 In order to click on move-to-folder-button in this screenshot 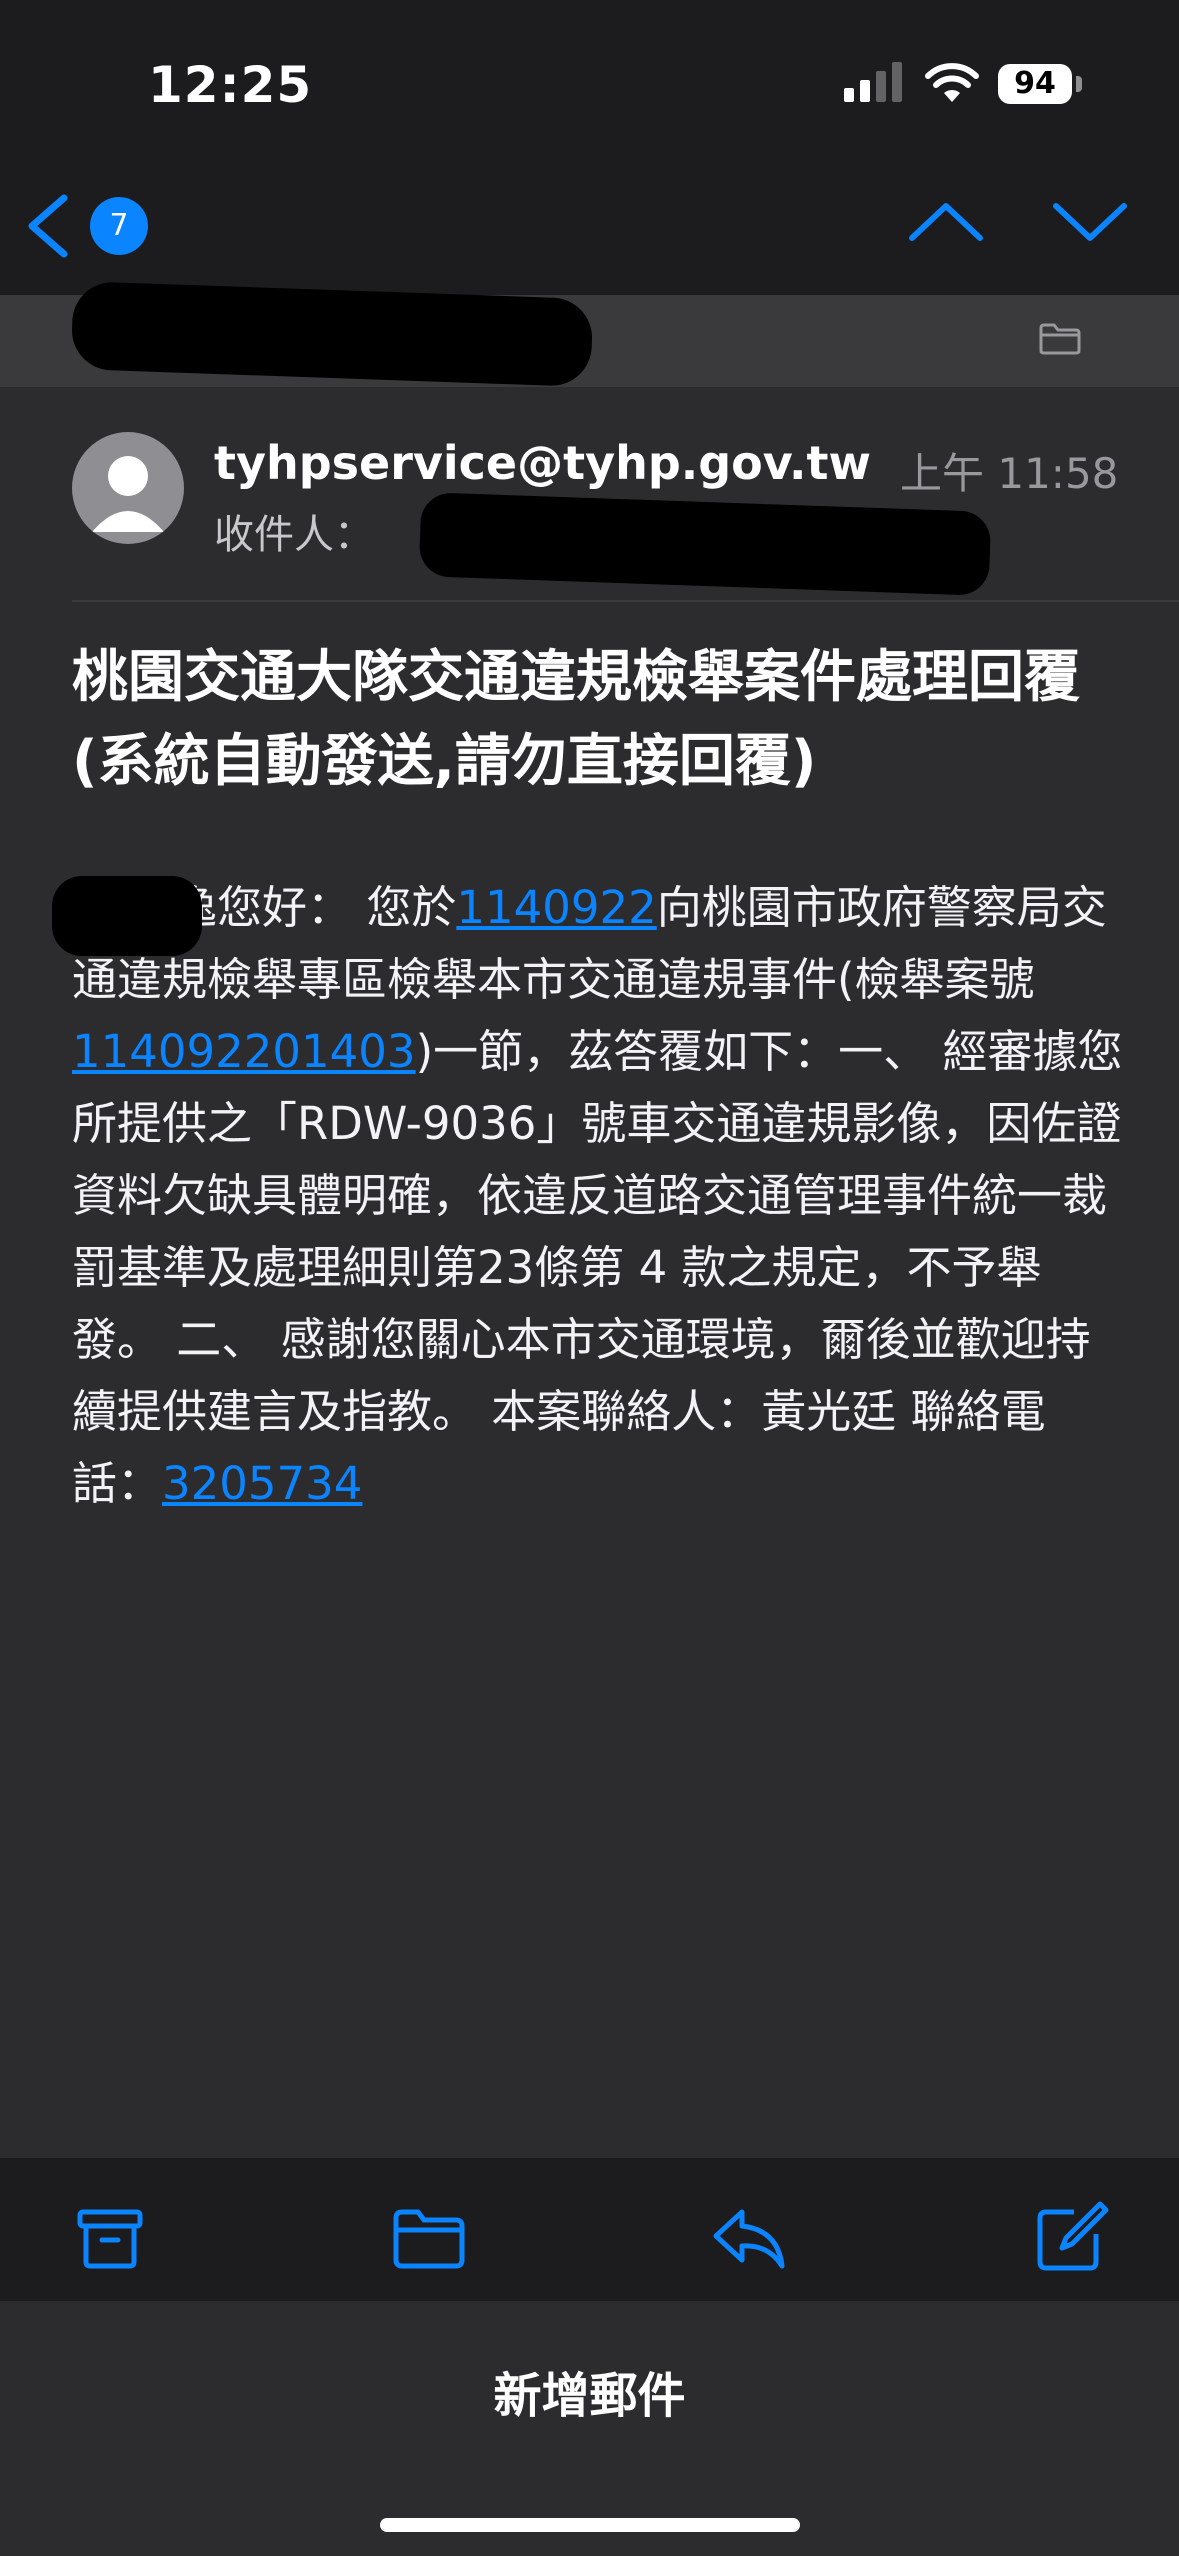, I will do `click(430, 2238)`.